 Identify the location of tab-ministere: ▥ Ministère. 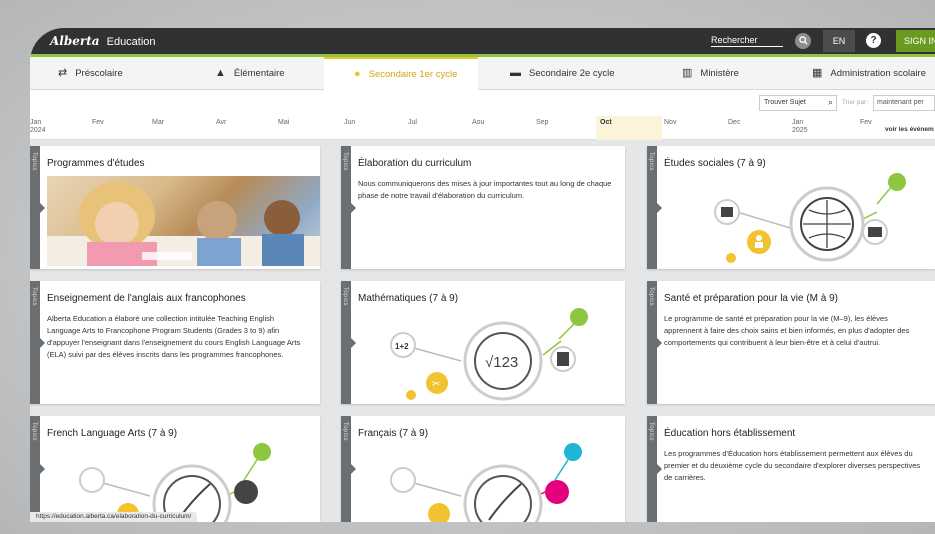
(710, 73).